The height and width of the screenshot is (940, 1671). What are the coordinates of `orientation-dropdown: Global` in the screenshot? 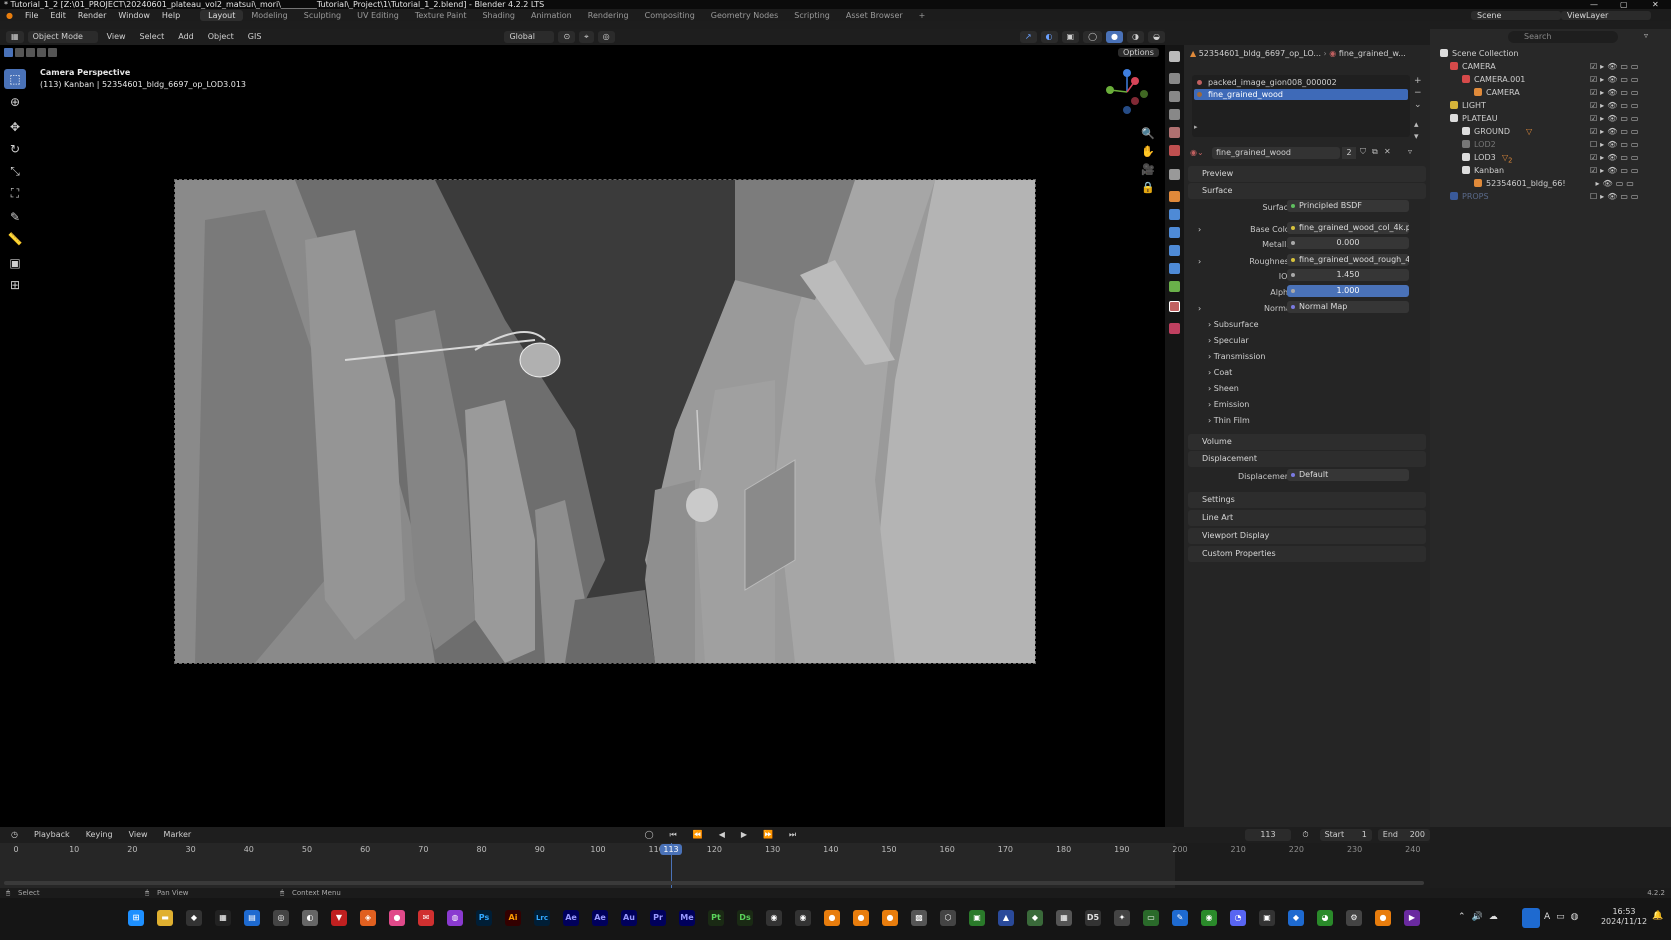 It's located at (529, 37).